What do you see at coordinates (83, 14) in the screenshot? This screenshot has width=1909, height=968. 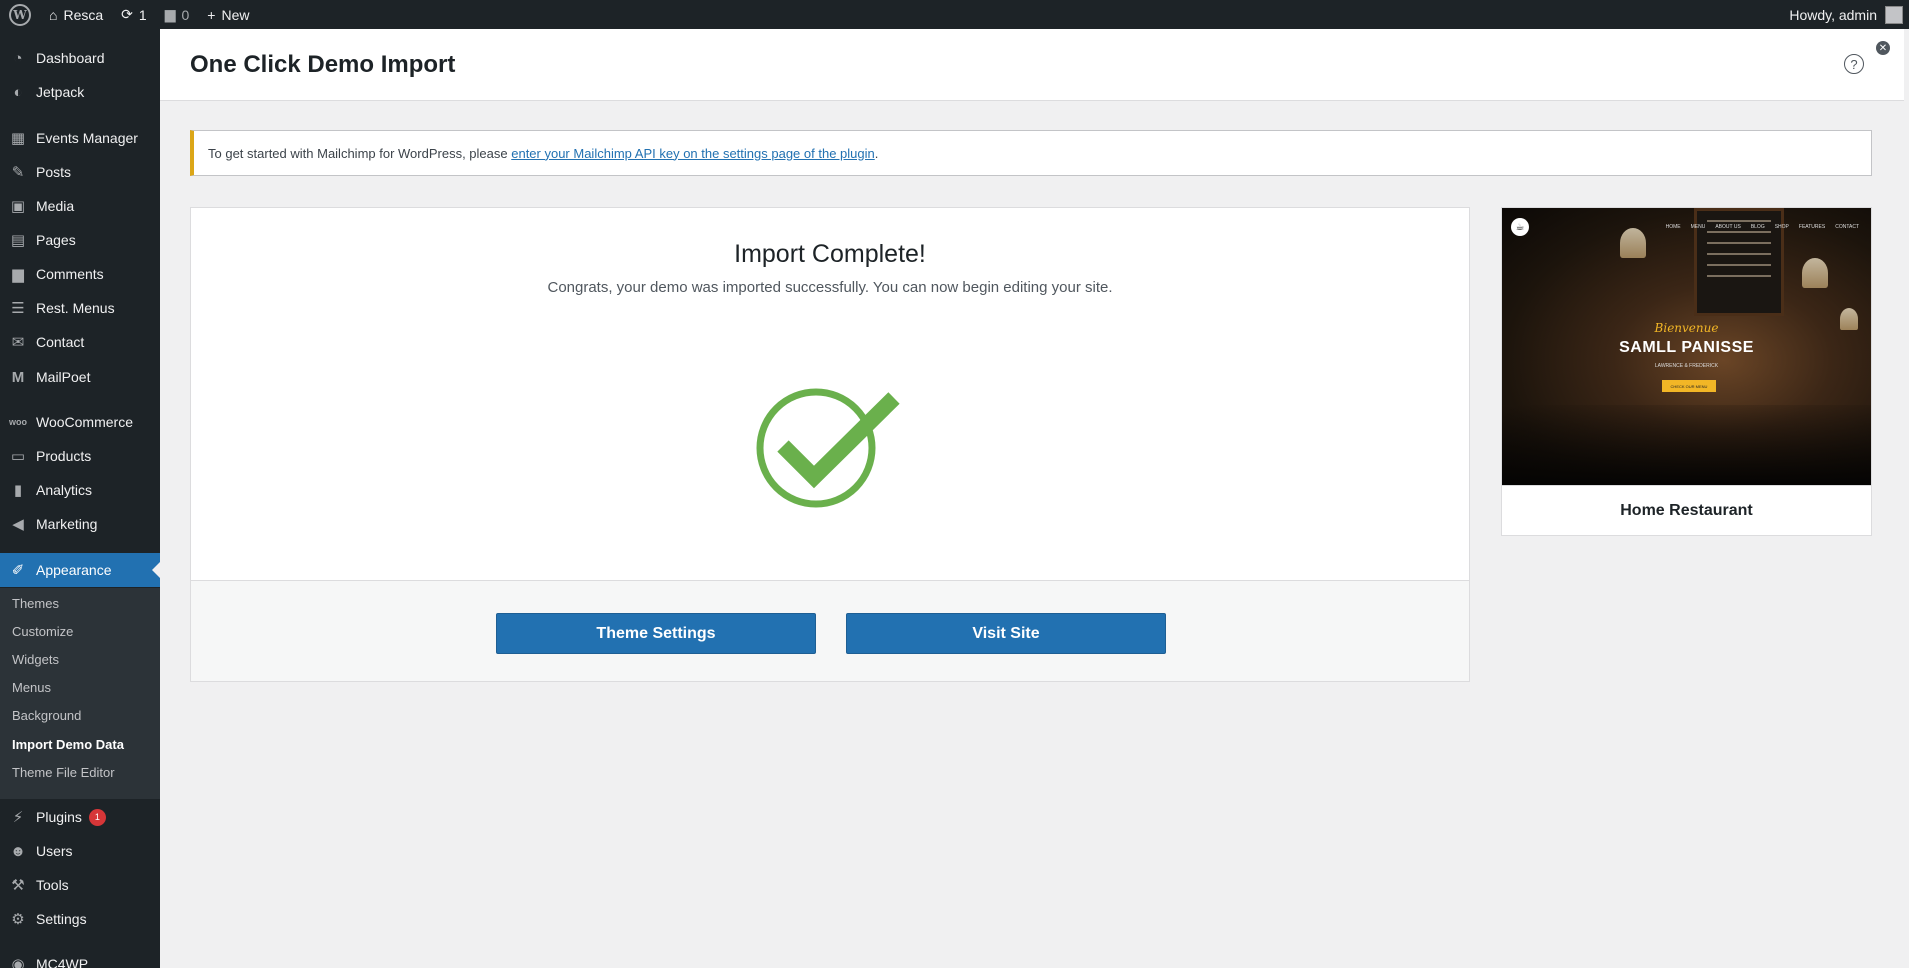 I see `site-name: Resca` at bounding box center [83, 14].